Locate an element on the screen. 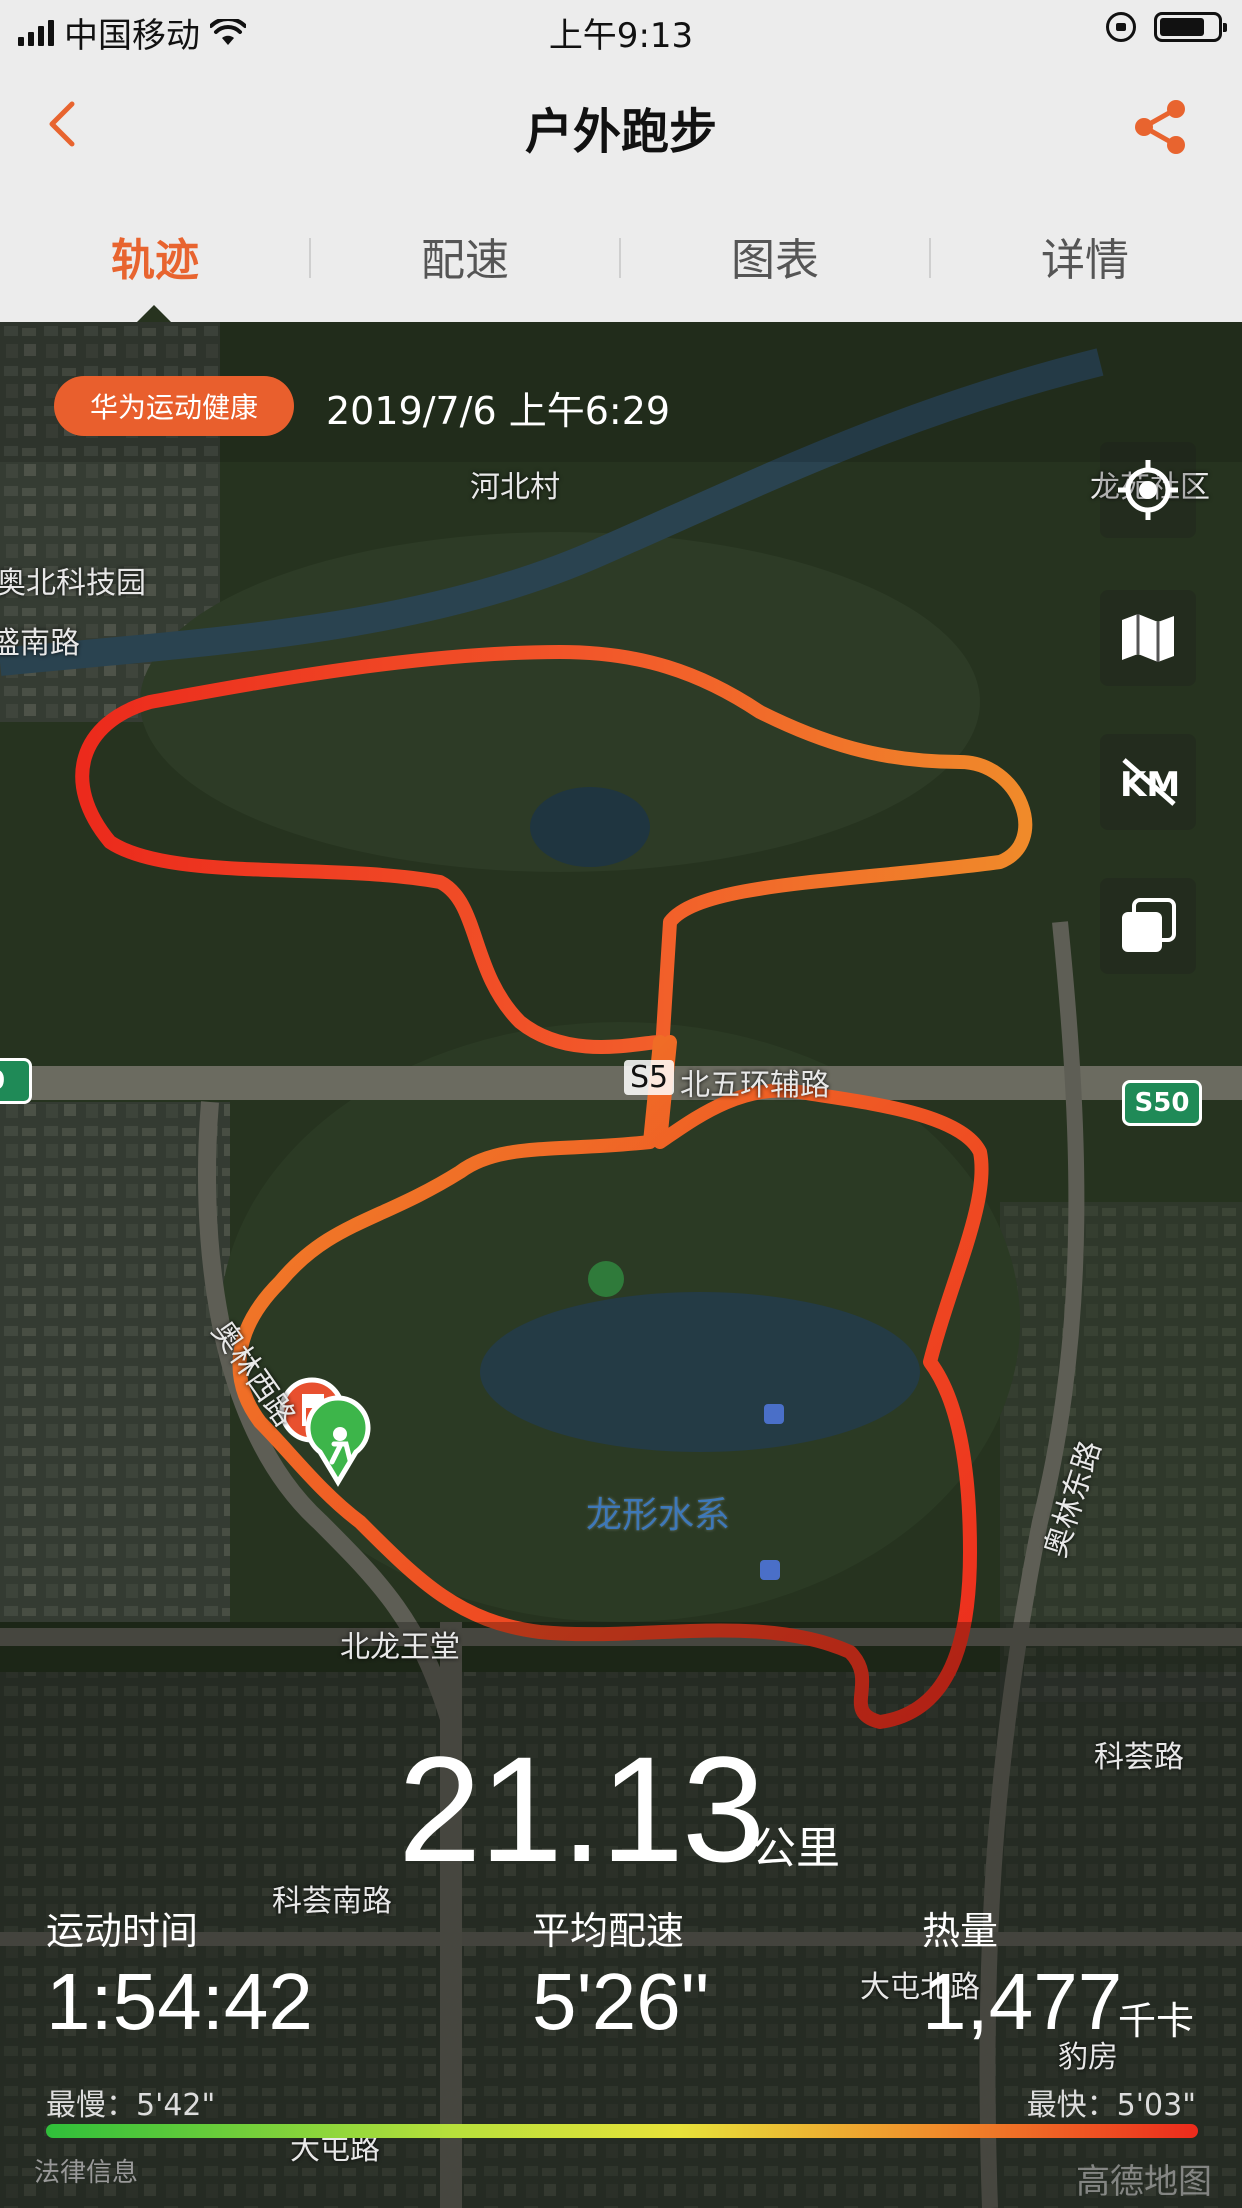 Image resolution: width=1242 pixels, height=2208 pixels. tab-track: 轨迹 is located at coordinates (155, 256).